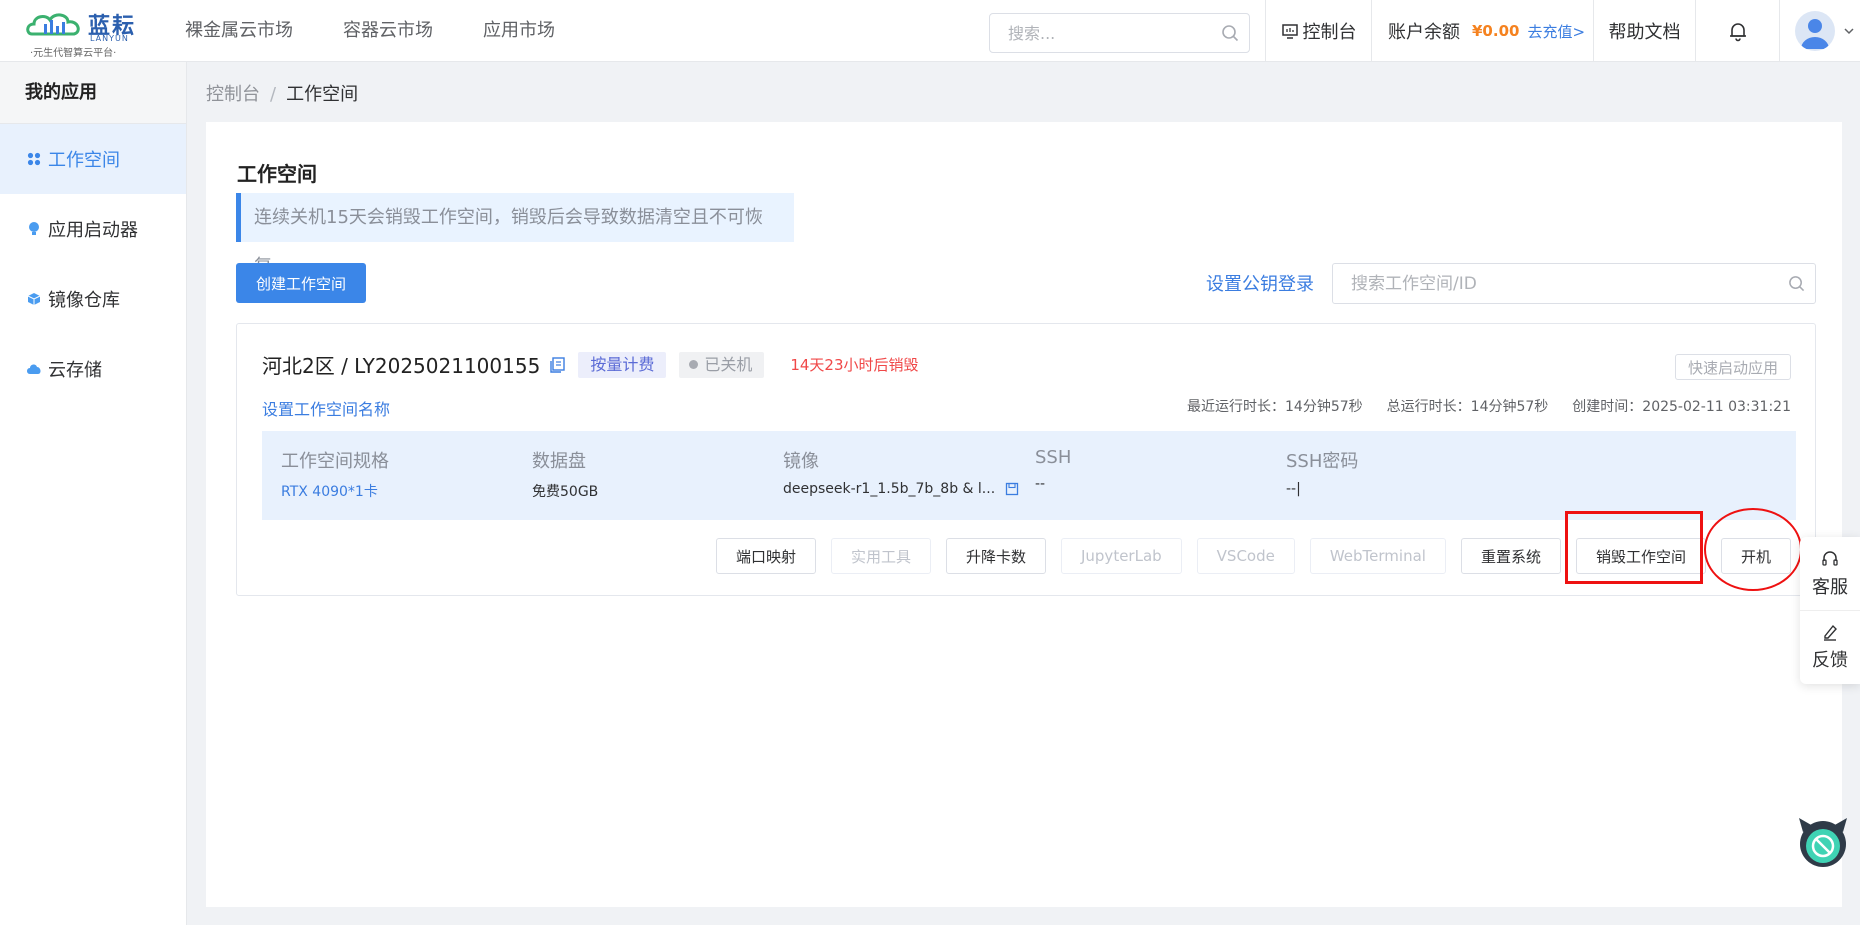  I want to click on apps-icon, so click(34, 159).